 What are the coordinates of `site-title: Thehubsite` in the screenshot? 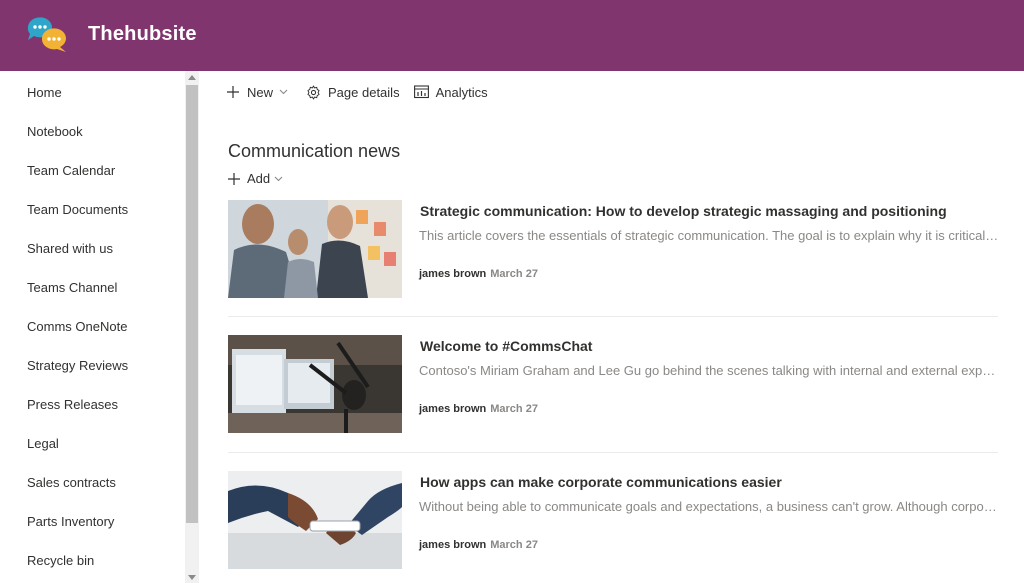 It's located at (142, 34).